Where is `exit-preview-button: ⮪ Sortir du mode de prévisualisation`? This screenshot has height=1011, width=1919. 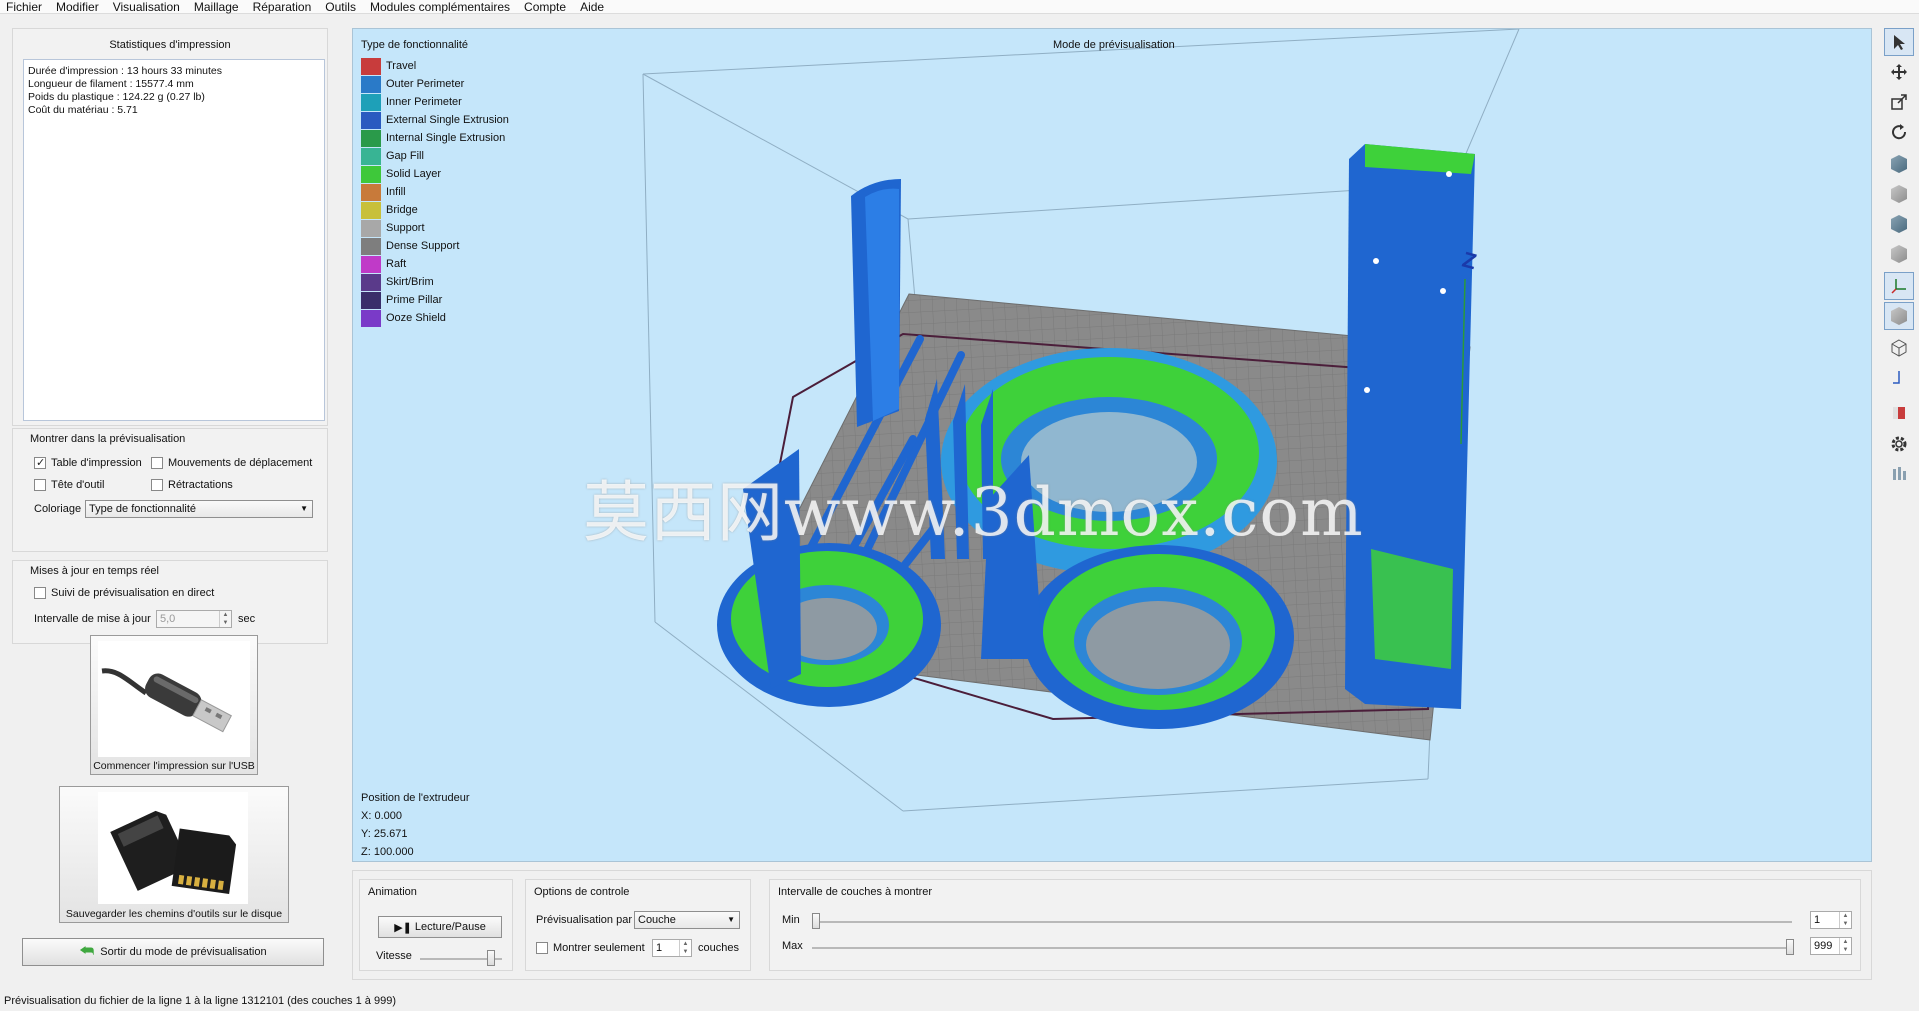
exit-preview-button: ⮪ Sortir du mode de prévisualisation is located at coordinates (173, 952).